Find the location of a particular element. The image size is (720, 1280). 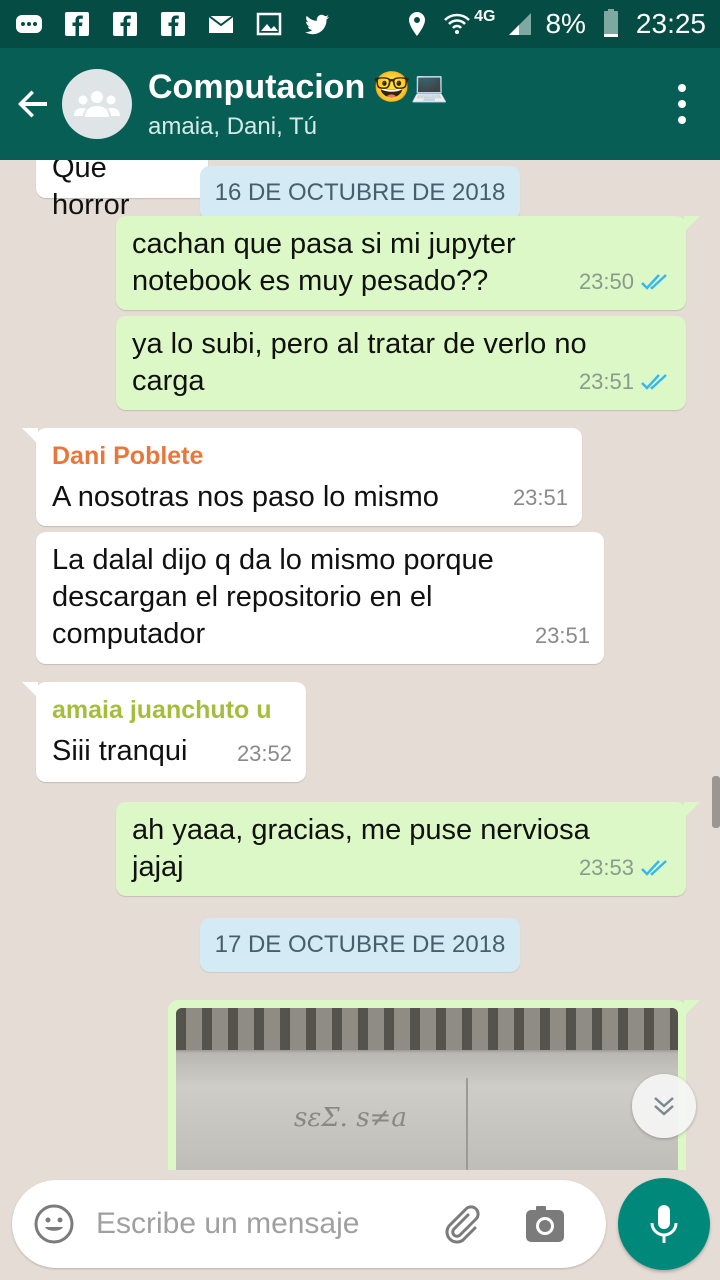

arrow-left-icon is located at coordinates (32, 104).